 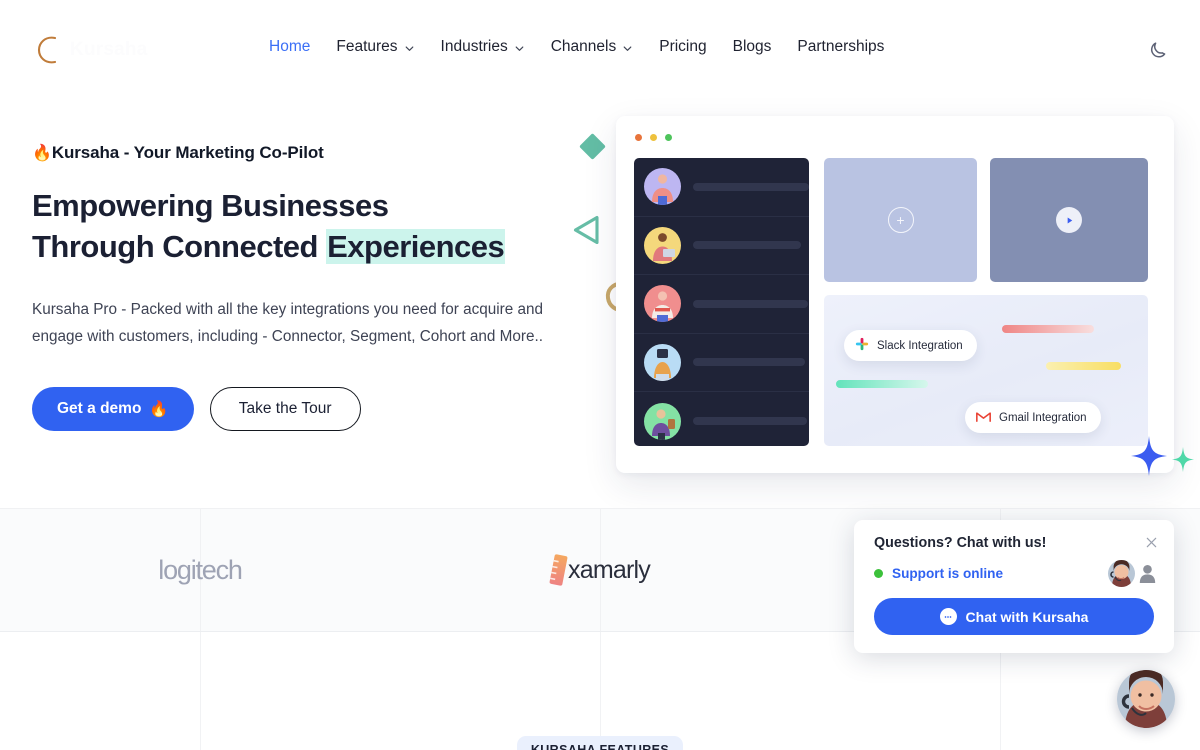 I want to click on window-minimize-dot-icon, so click(x=653, y=137).